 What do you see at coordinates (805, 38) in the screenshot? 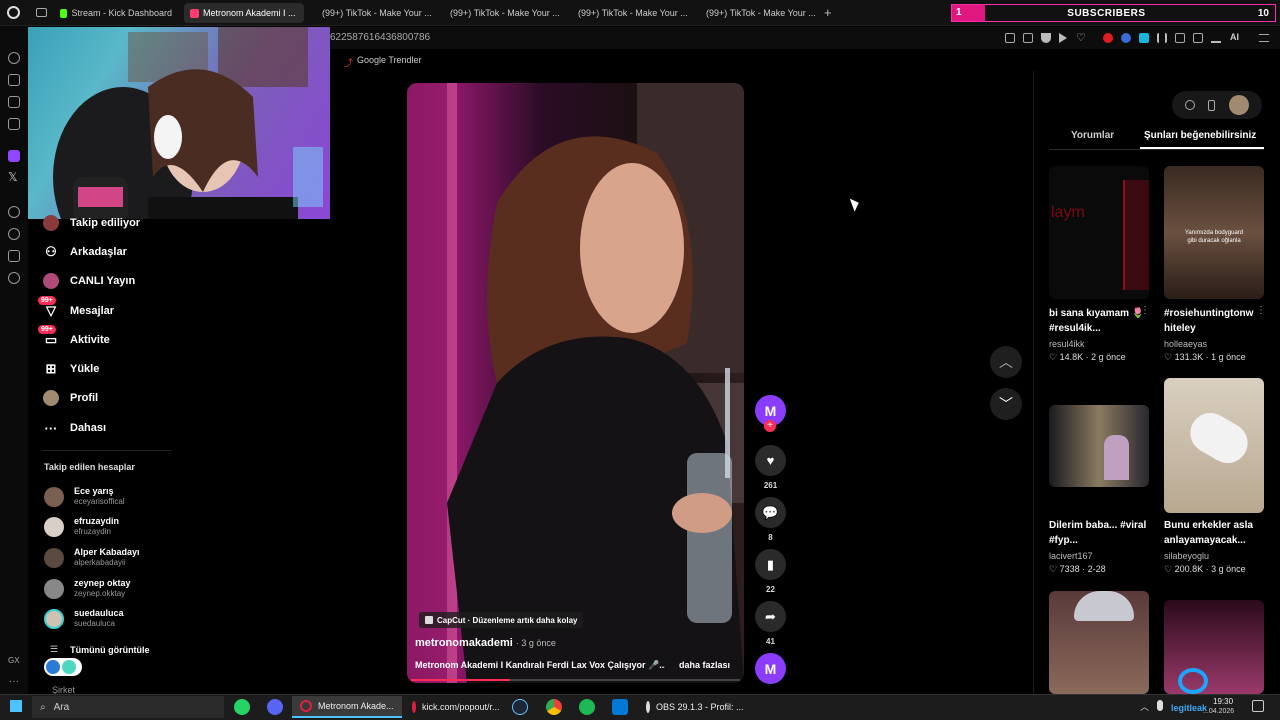
I see `address-bar` at bounding box center [805, 38].